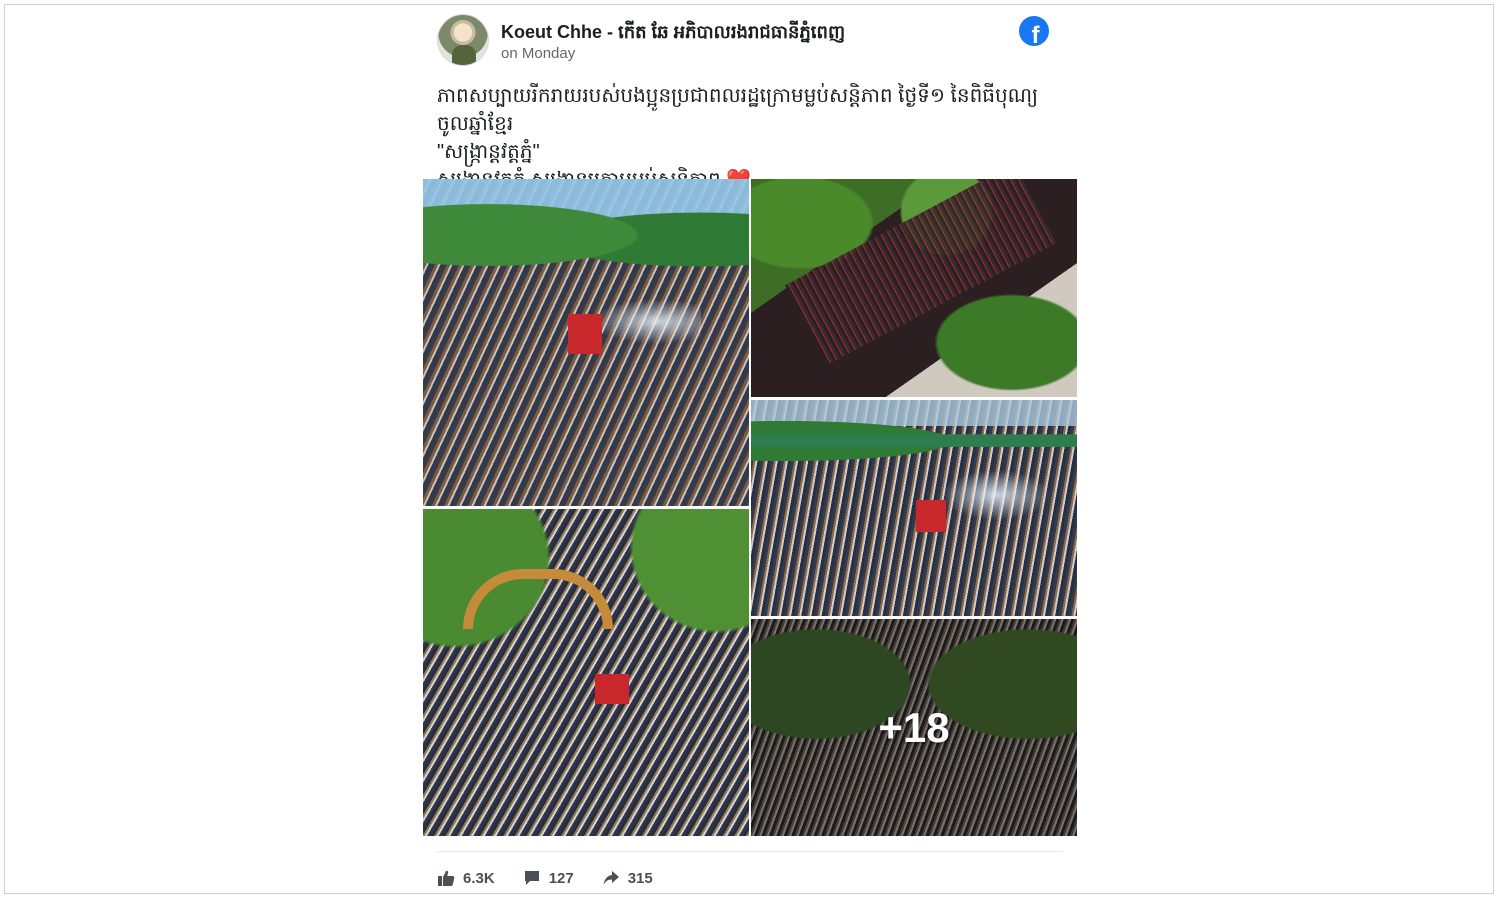 The height and width of the screenshot is (900, 1500). What do you see at coordinates (640, 878) in the screenshot?
I see `shares-count: 315` at bounding box center [640, 878].